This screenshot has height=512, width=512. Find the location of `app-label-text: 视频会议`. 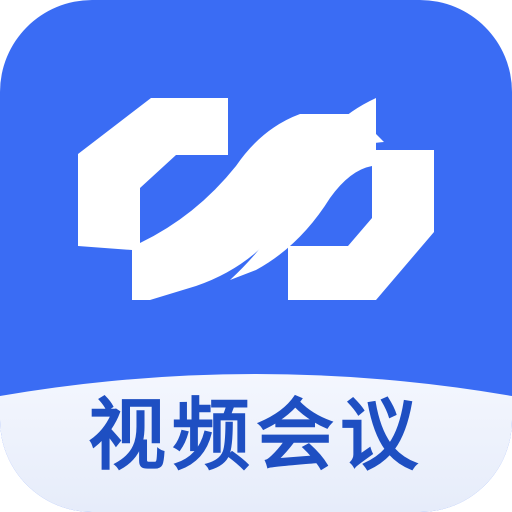

app-label-text: 视频会议 is located at coordinates (255, 436).